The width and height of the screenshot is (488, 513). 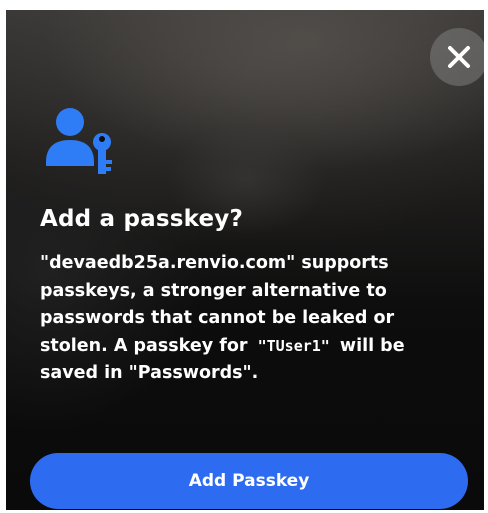 I want to click on sheet-title: Add a passkey?, so click(x=142, y=219).